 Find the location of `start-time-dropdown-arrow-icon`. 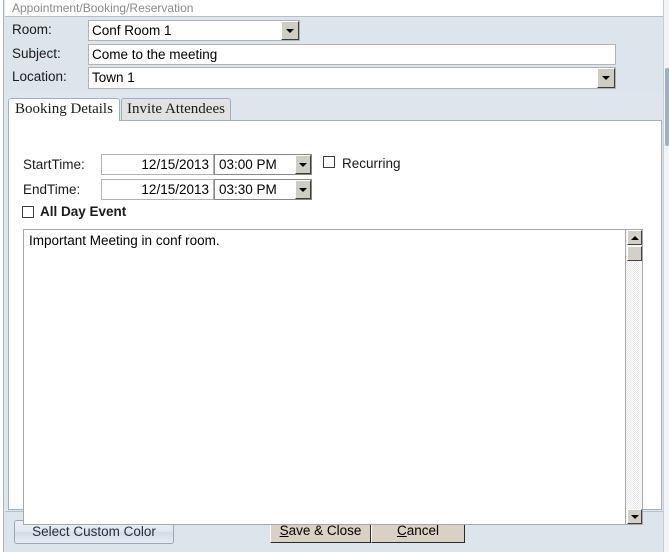

start-time-dropdown-arrow-icon is located at coordinates (303, 164).